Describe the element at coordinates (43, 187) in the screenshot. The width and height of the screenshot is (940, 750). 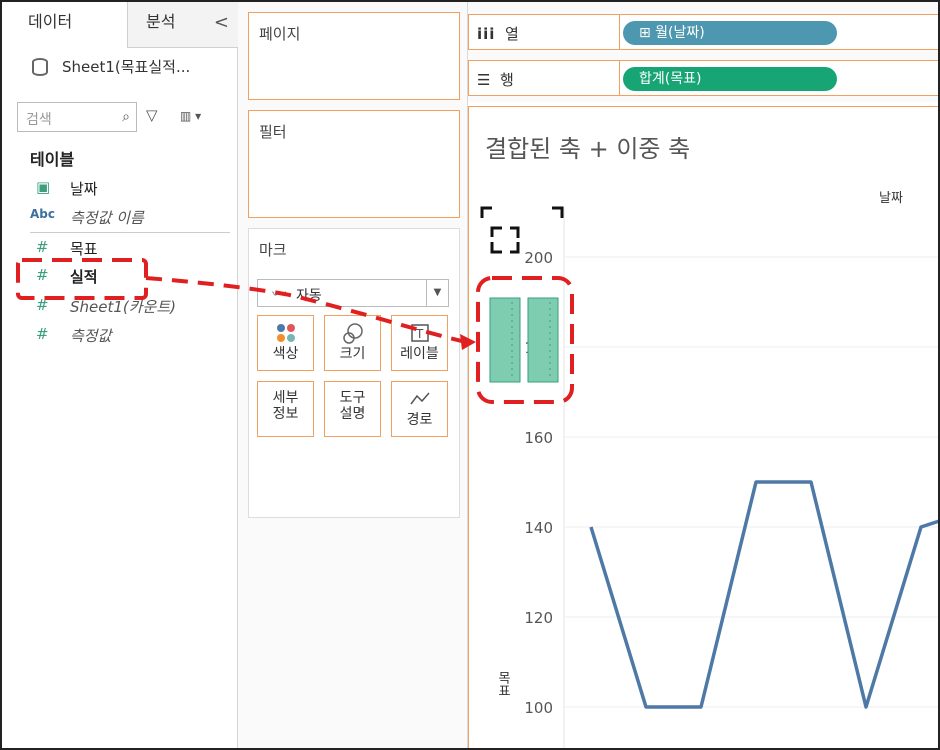
I see `calendar-icon: ▣` at that location.